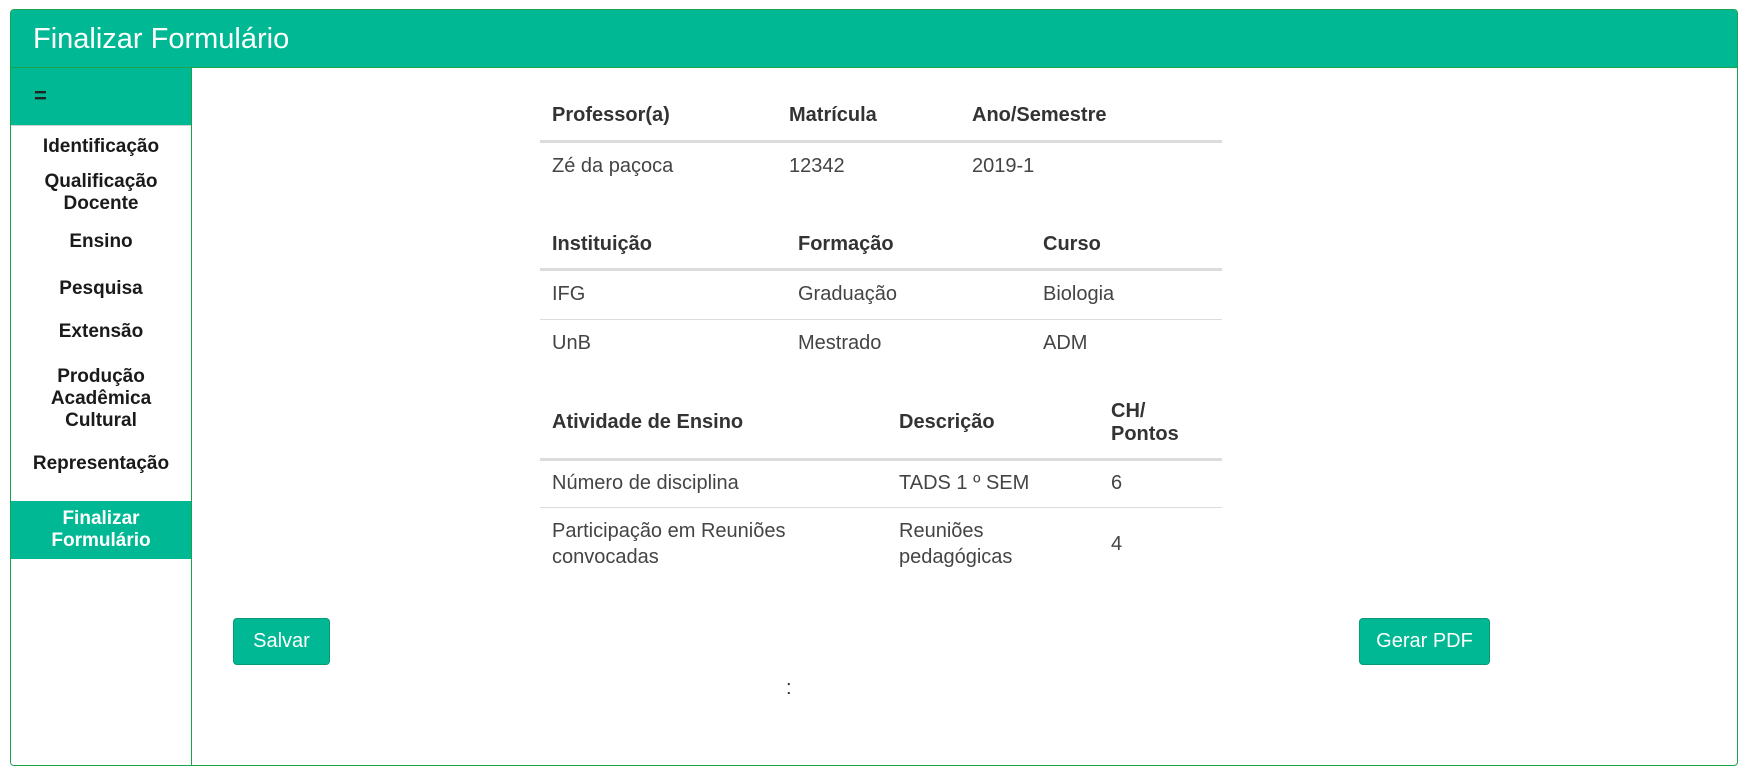 This screenshot has width=1751, height=777. What do you see at coordinates (713, 424) in the screenshot?
I see `column-header: Atividade de Ensino` at bounding box center [713, 424].